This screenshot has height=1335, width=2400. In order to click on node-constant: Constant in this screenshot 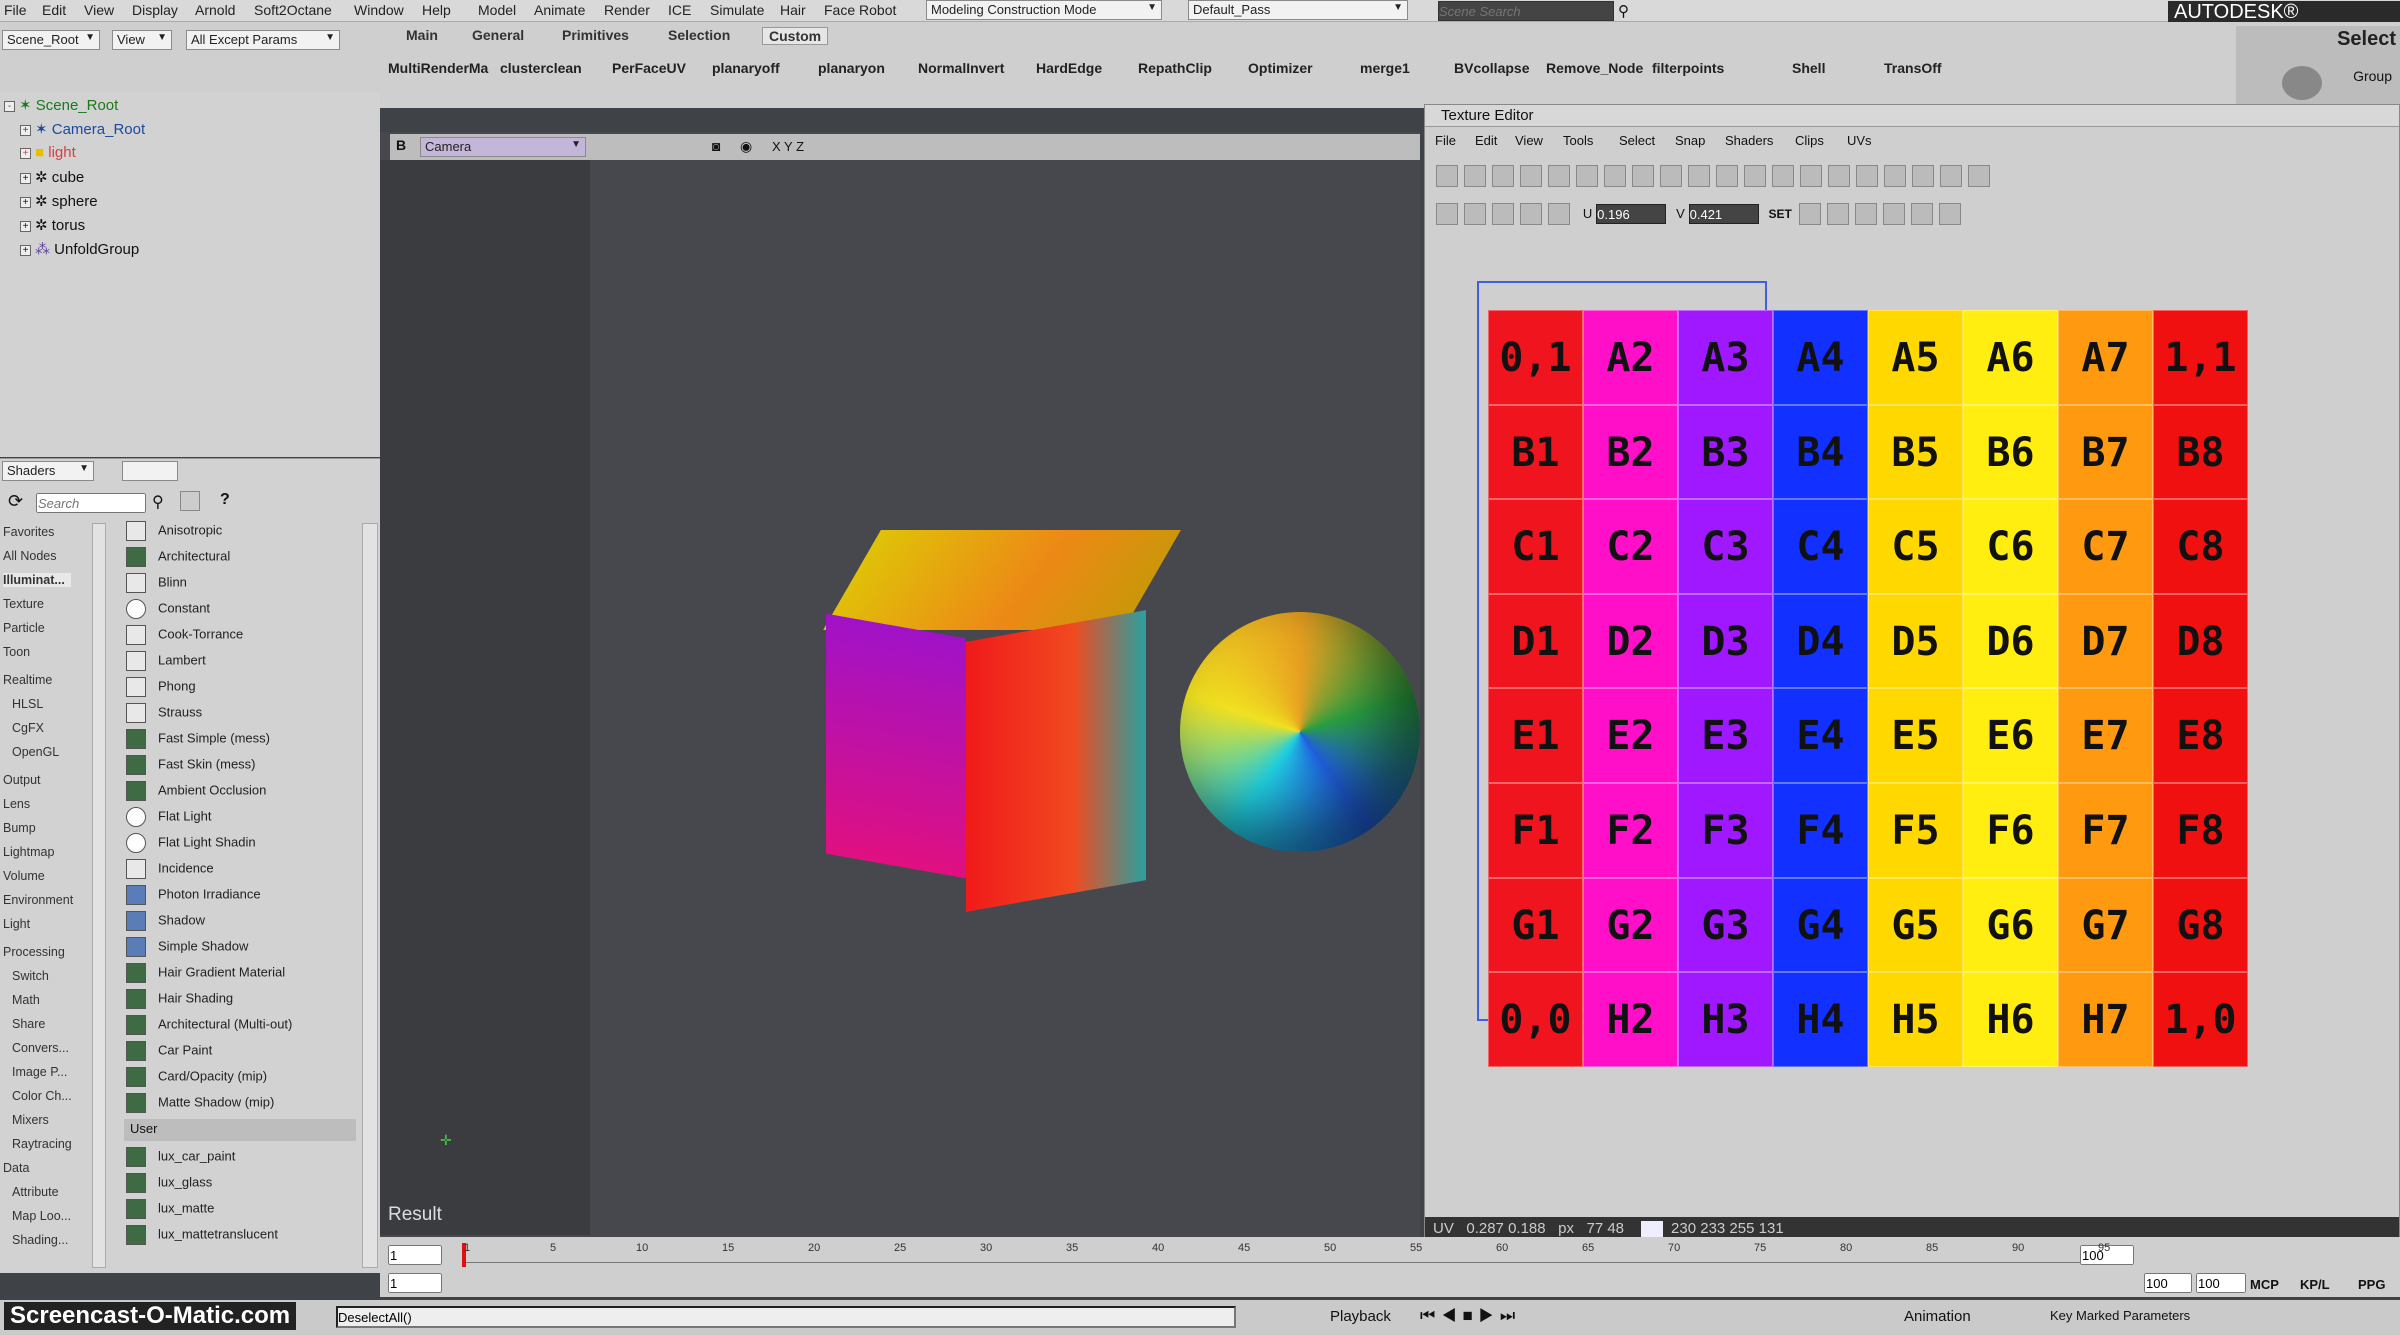, I will do `click(242, 612)`.